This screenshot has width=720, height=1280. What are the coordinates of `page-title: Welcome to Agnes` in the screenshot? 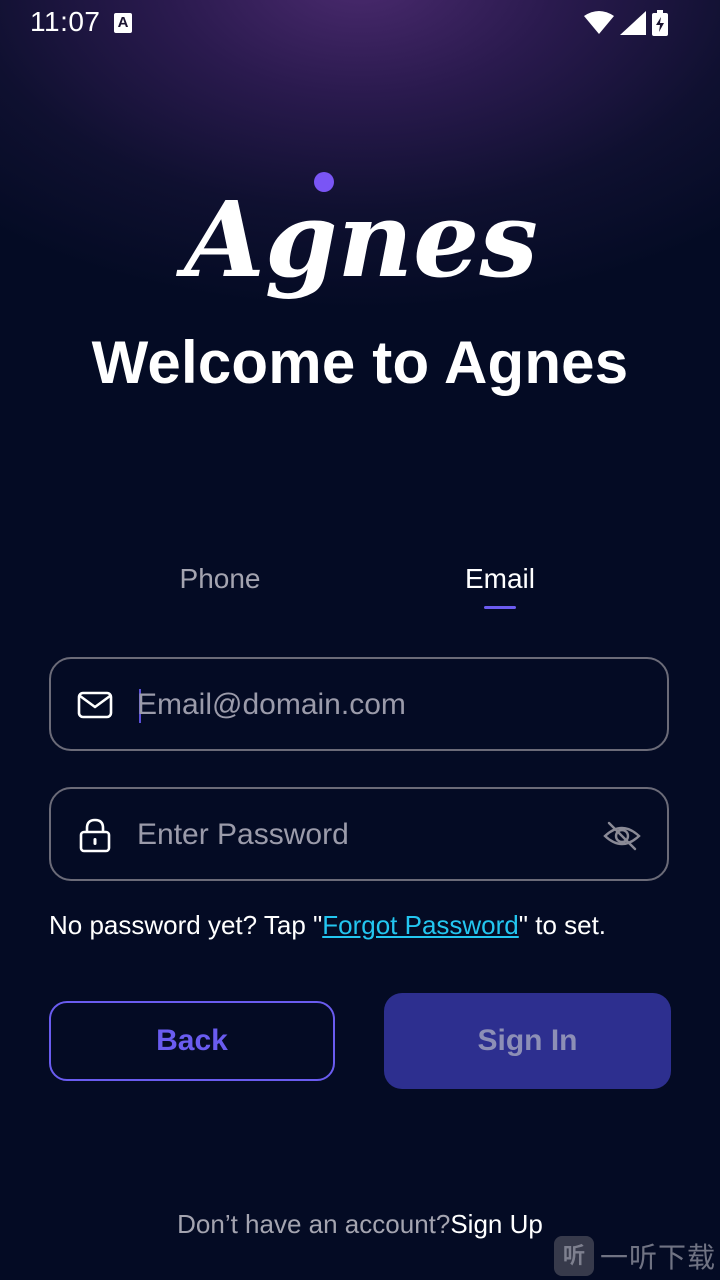 It's located at (360, 362).